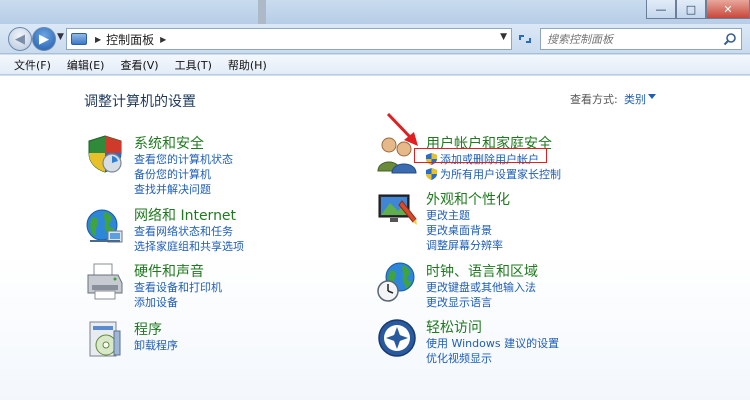  I want to click on shield-icon, so click(105, 154).